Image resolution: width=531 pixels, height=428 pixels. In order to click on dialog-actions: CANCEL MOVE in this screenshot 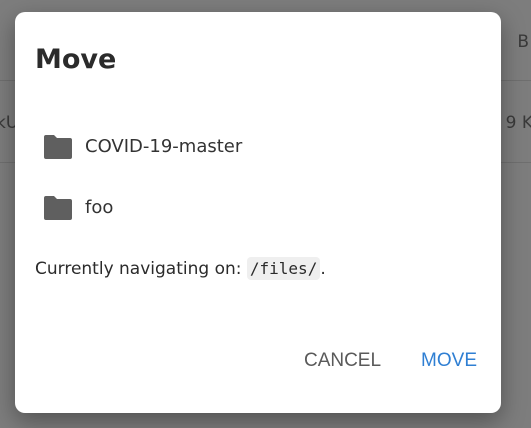, I will do `click(390, 361)`.